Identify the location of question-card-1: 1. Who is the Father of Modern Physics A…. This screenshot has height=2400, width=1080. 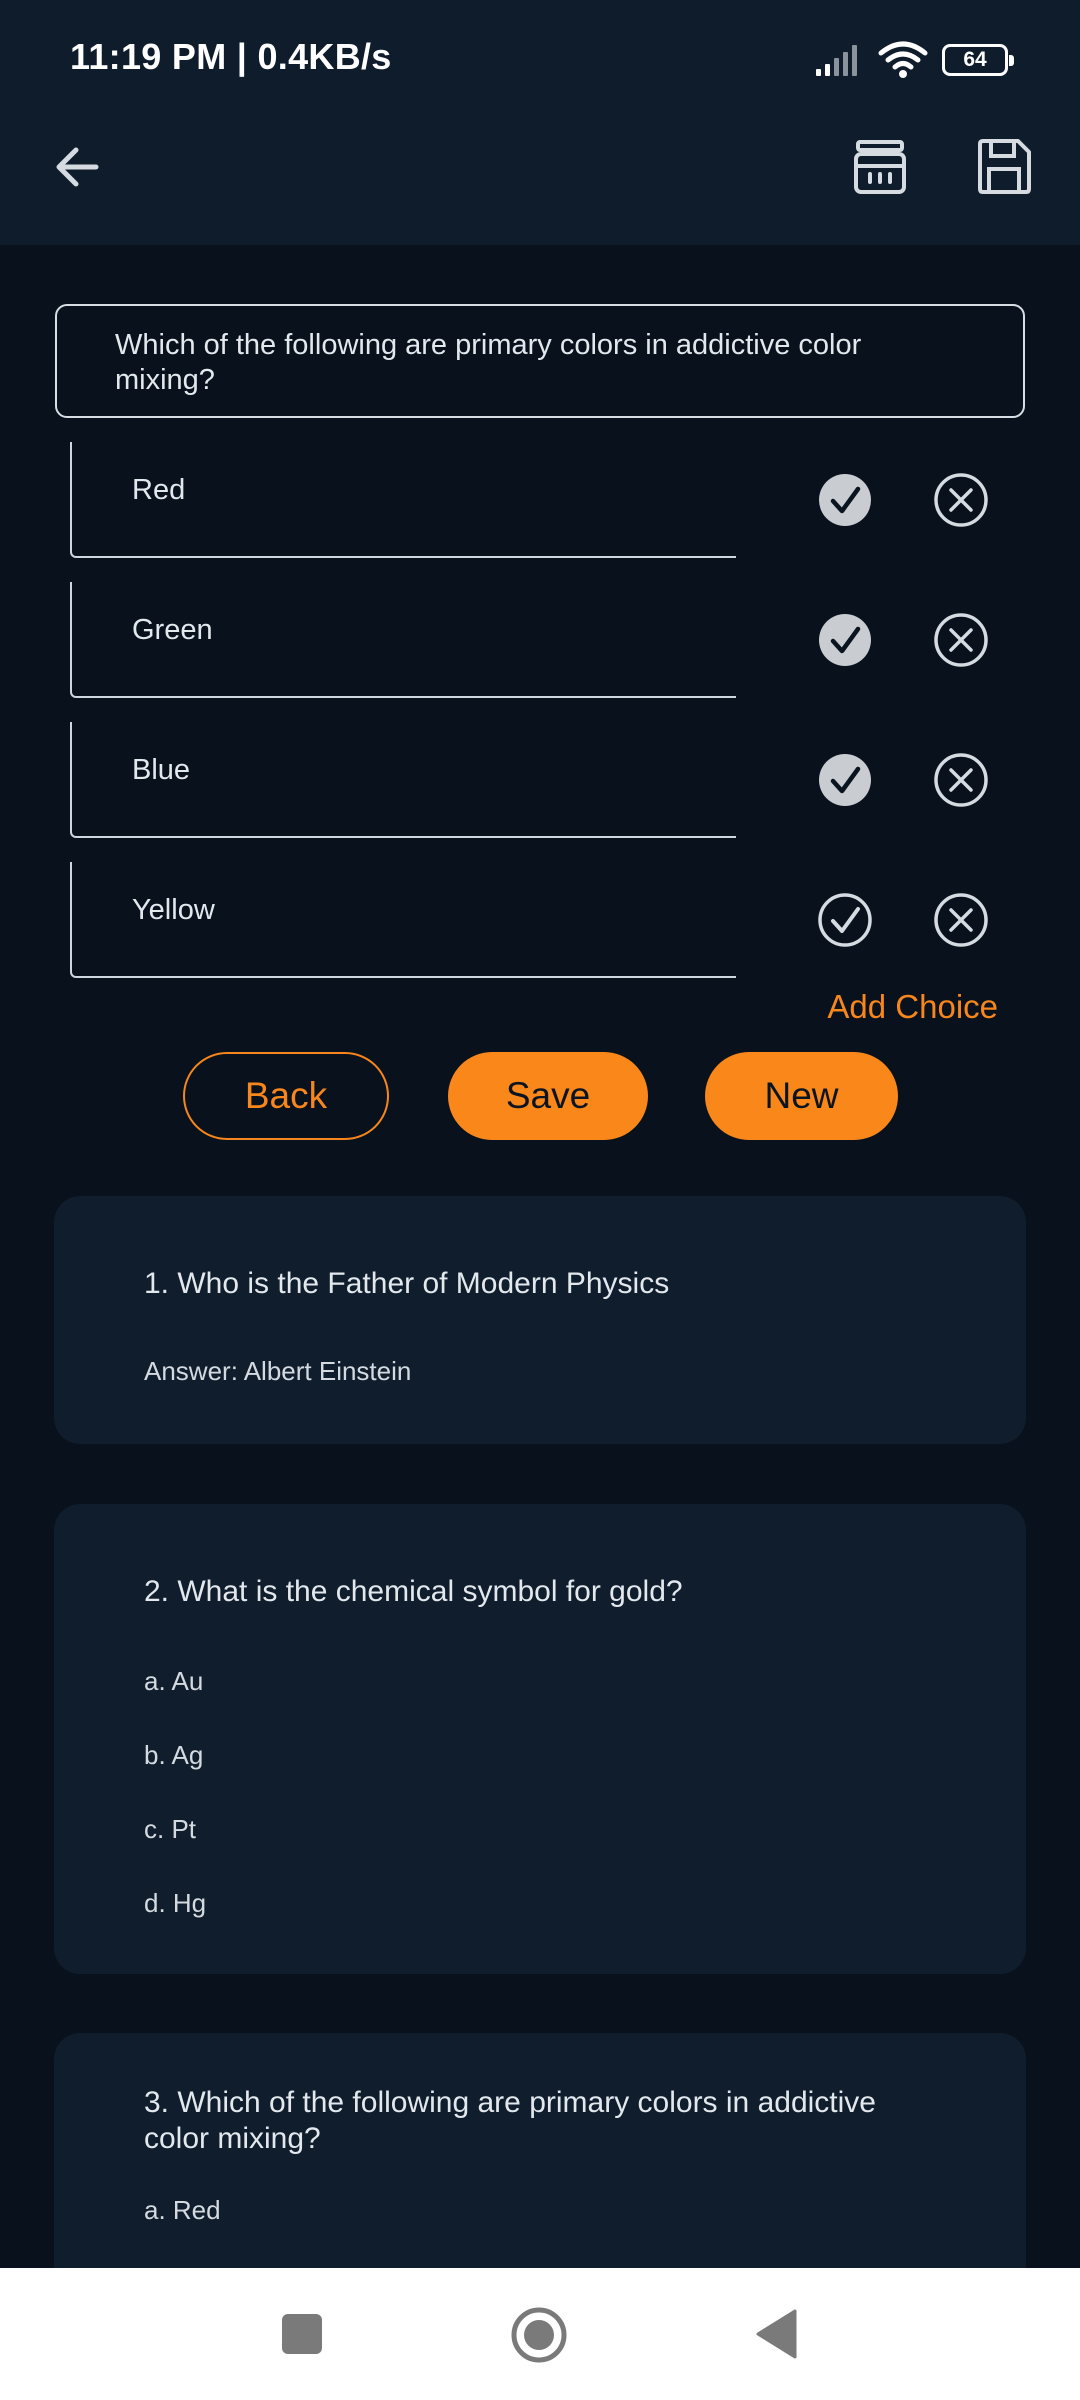
(540, 1320).